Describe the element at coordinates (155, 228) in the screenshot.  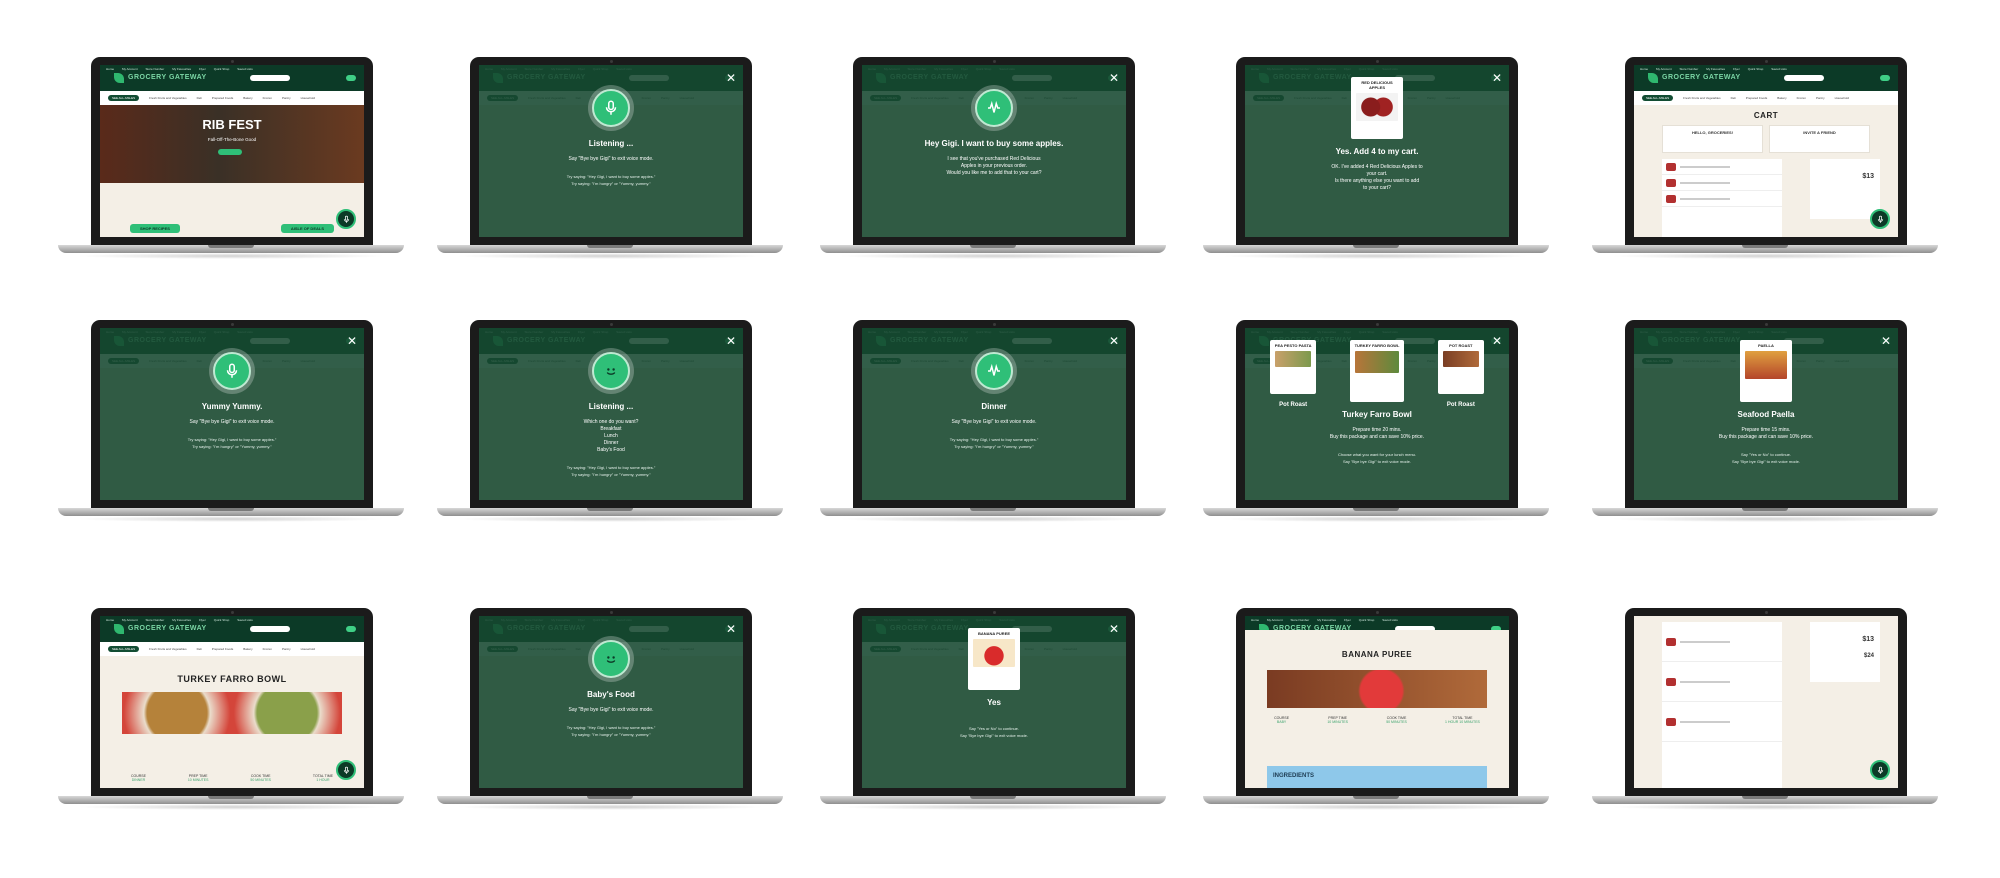
I see `shop-recipes-button: SHOP RECIPES` at that location.